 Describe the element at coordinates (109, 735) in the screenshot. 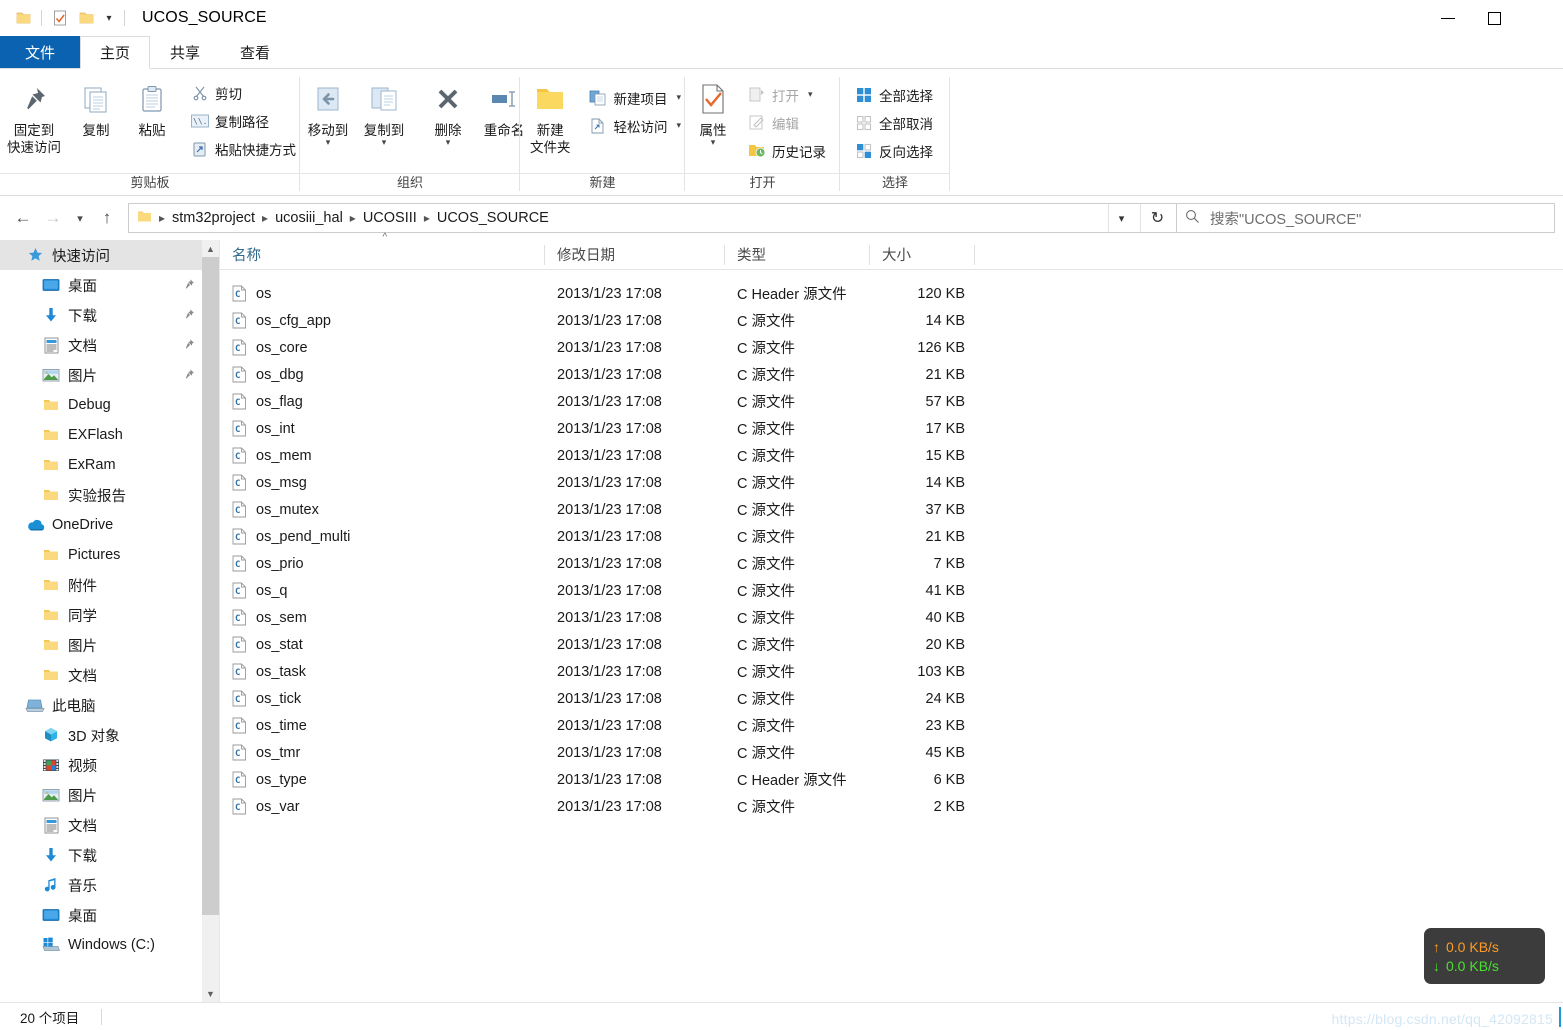

I see `sidebar-item-3d-对象: 3D 对象` at that location.